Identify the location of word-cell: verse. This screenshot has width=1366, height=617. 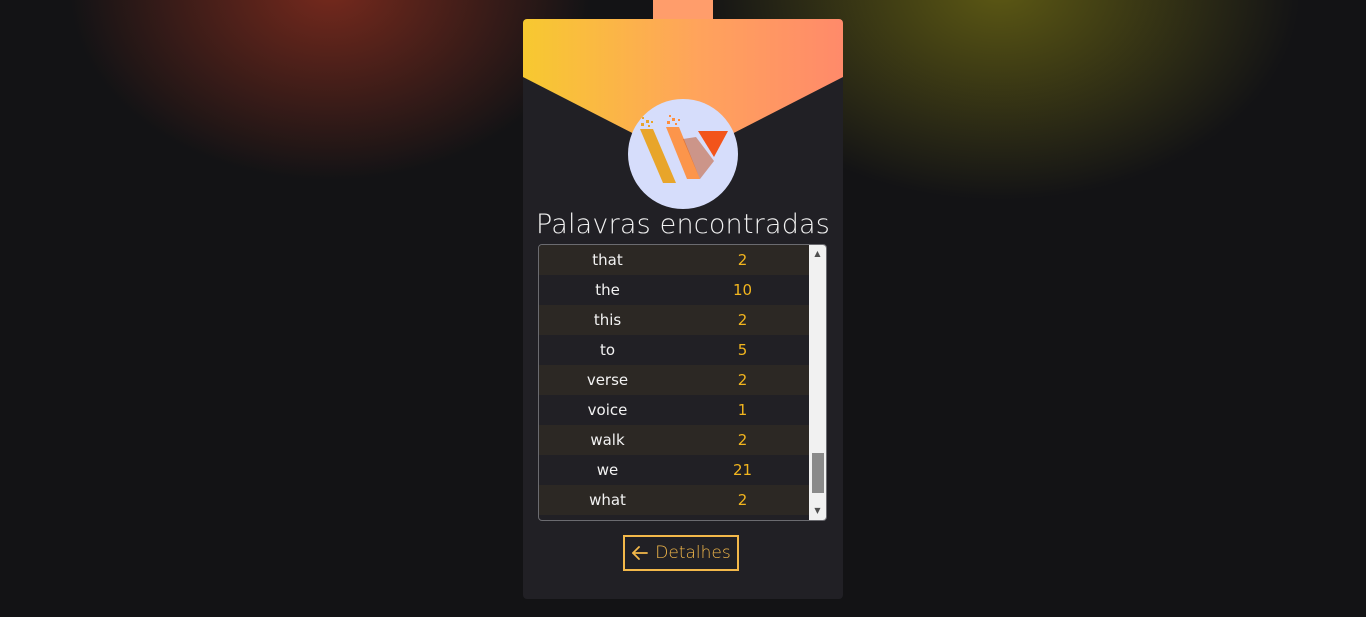
(607, 380).